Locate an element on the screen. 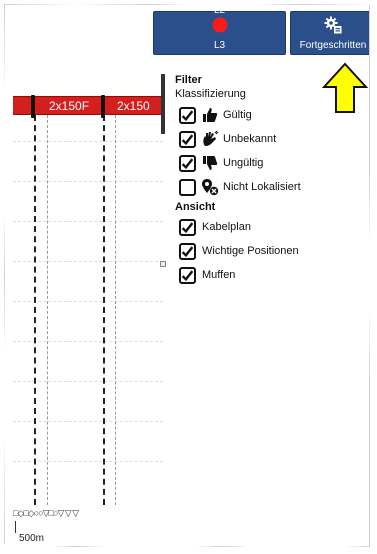  unknown-checkbox is located at coordinates (187, 139).